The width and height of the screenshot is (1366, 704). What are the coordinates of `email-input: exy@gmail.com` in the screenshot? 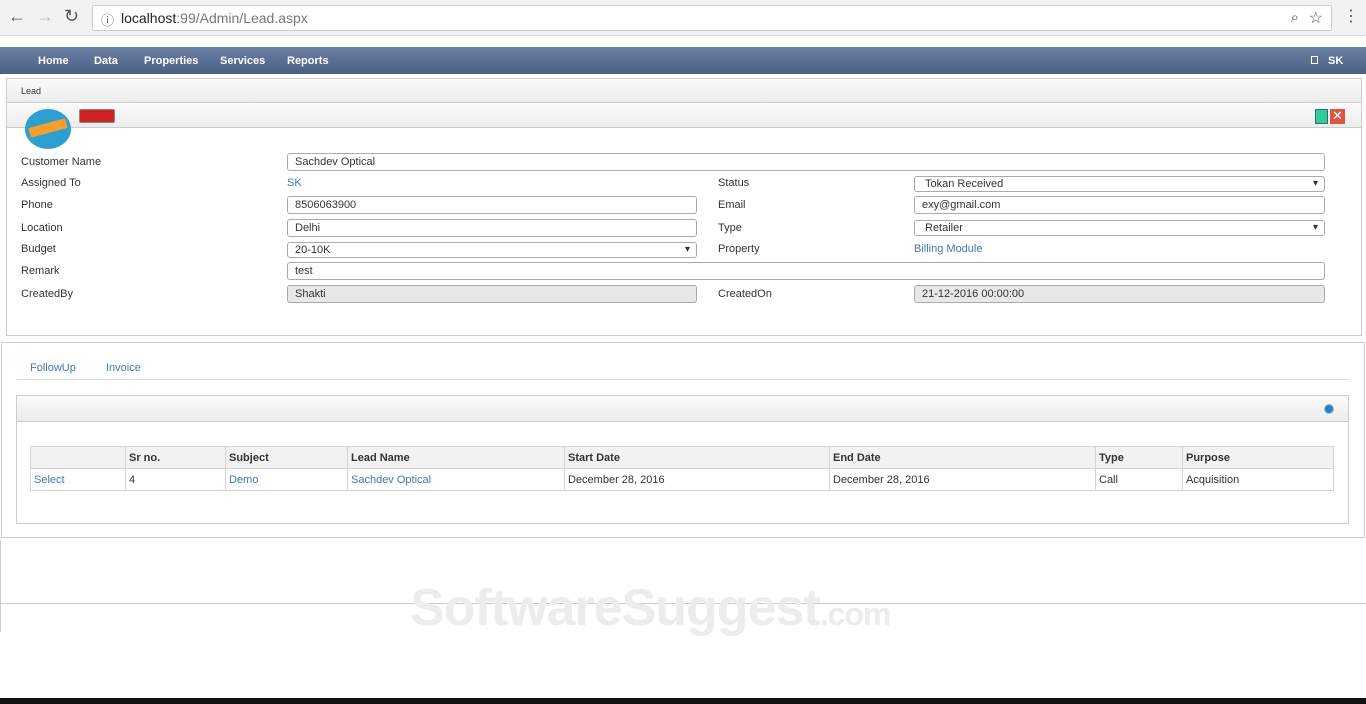 It's located at (1119, 205).